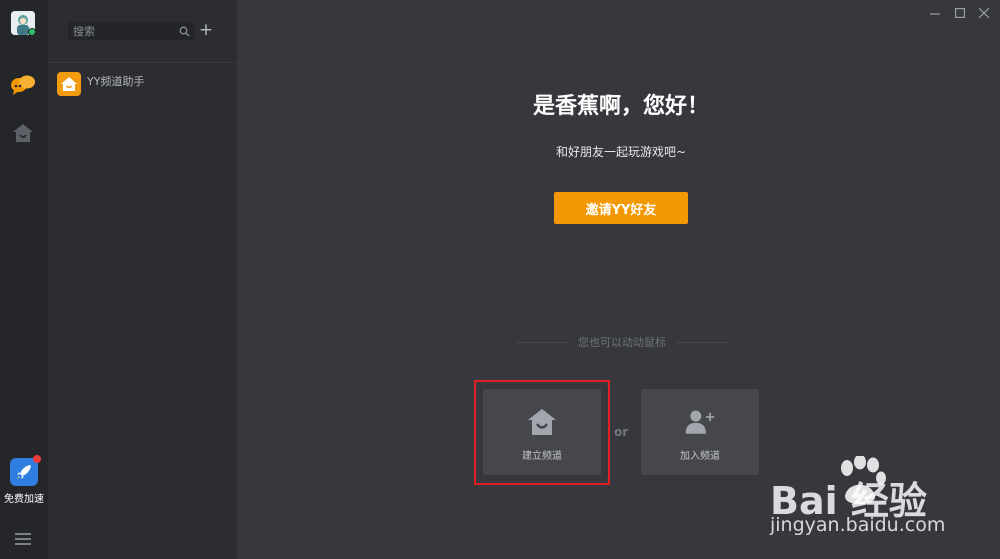 This screenshot has height=559, width=1000. What do you see at coordinates (621, 152) in the screenshot?
I see `page-subtitle: 和好朋友一起玩游戏吧~` at bounding box center [621, 152].